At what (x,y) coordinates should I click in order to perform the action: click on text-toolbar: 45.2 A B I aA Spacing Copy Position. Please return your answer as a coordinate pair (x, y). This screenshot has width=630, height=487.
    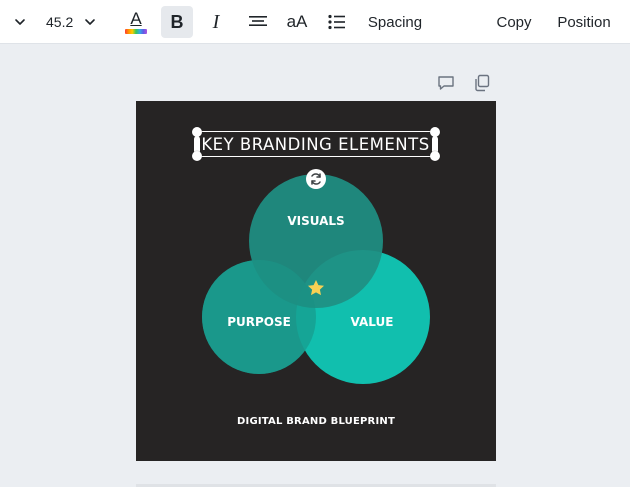
    Looking at the image, I should click on (315, 22).